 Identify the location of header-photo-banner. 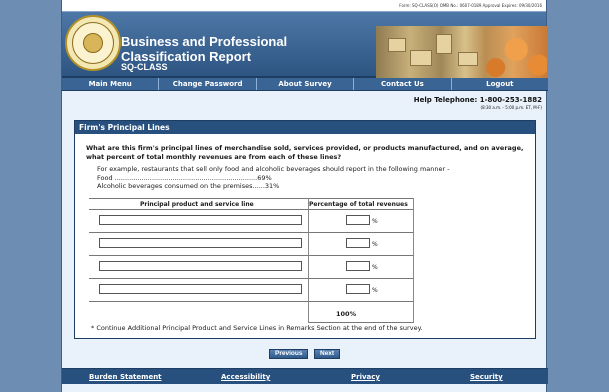
(461, 52).